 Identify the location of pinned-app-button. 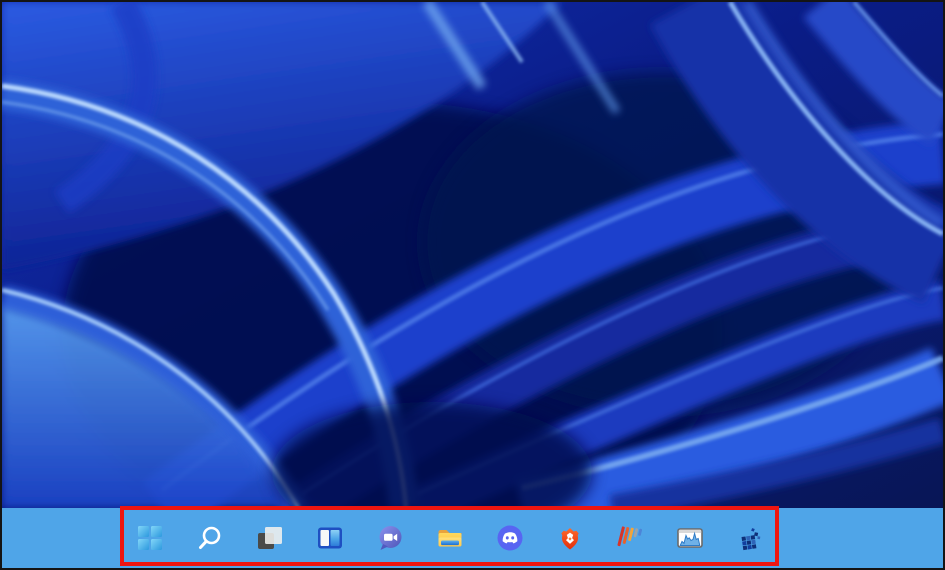
(630, 538).